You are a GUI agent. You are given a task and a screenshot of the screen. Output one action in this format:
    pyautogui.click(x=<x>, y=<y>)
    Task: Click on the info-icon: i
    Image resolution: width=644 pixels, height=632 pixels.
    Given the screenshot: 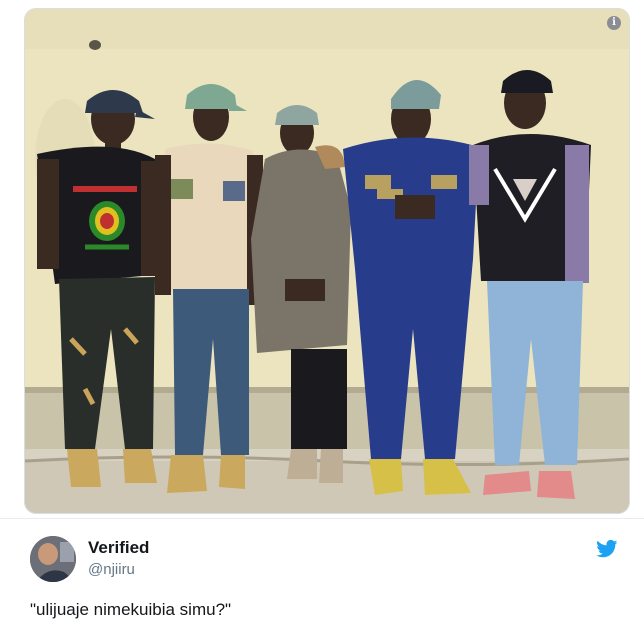 What is the action you would take?
    pyautogui.click(x=614, y=23)
    